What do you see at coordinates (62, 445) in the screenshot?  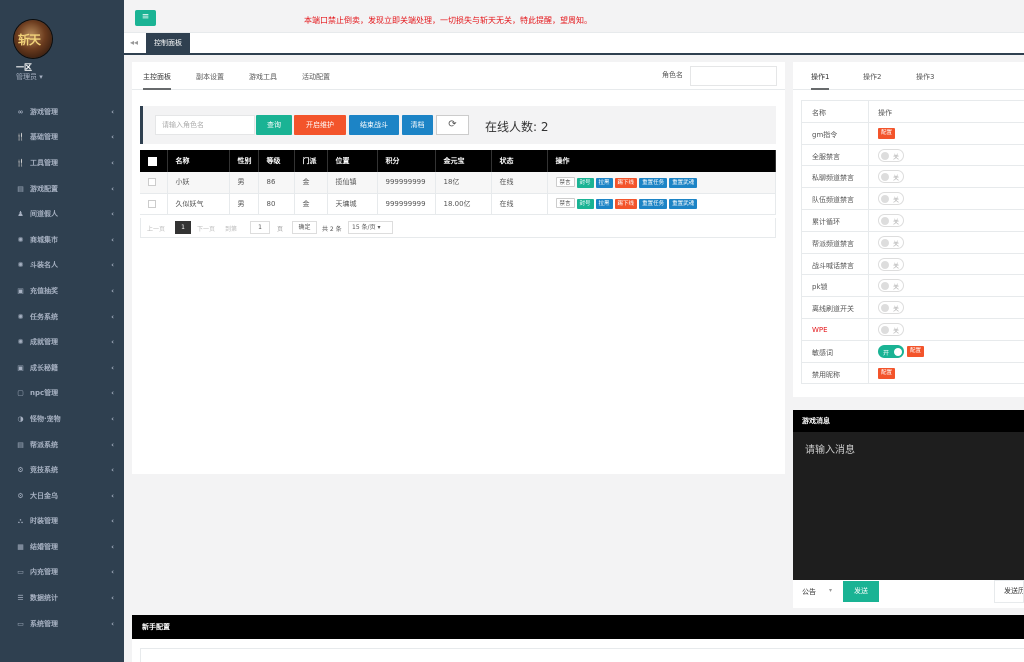 I see `sidebar-item: ▤ 帮派系统 ‹` at bounding box center [62, 445].